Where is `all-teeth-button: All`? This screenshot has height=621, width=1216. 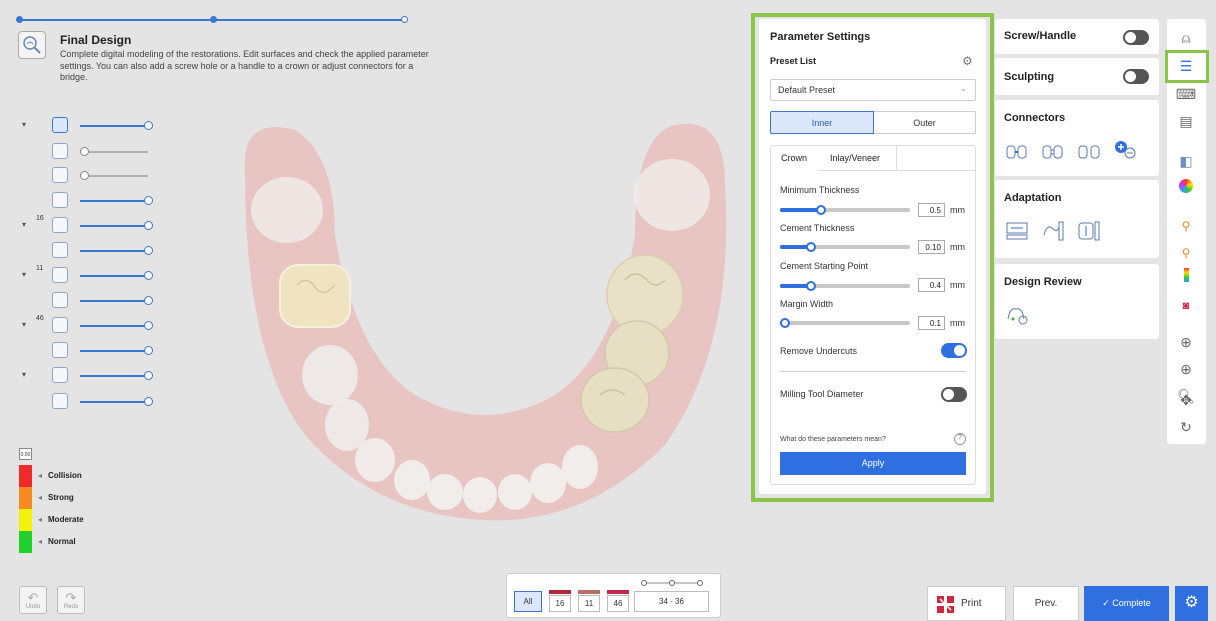
all-teeth-button: All is located at coordinates (528, 601).